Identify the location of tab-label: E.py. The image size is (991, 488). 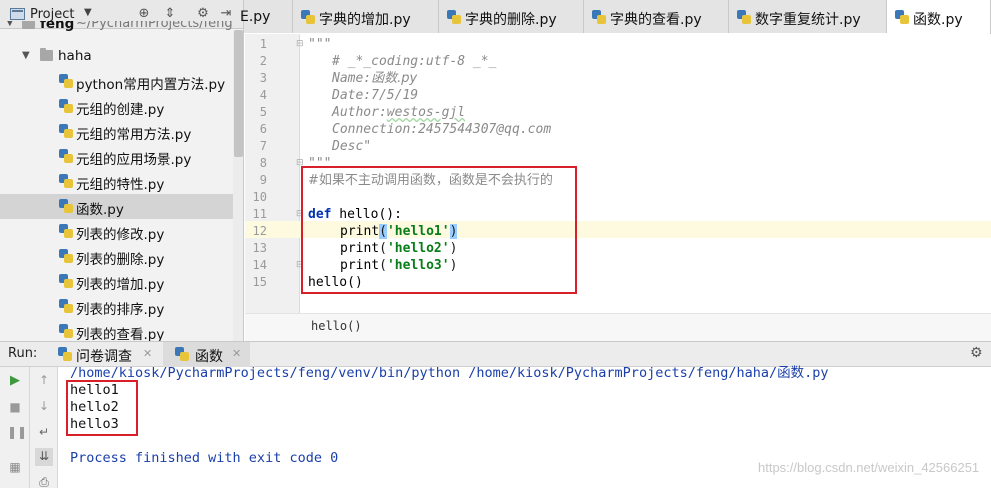
(255, 17).